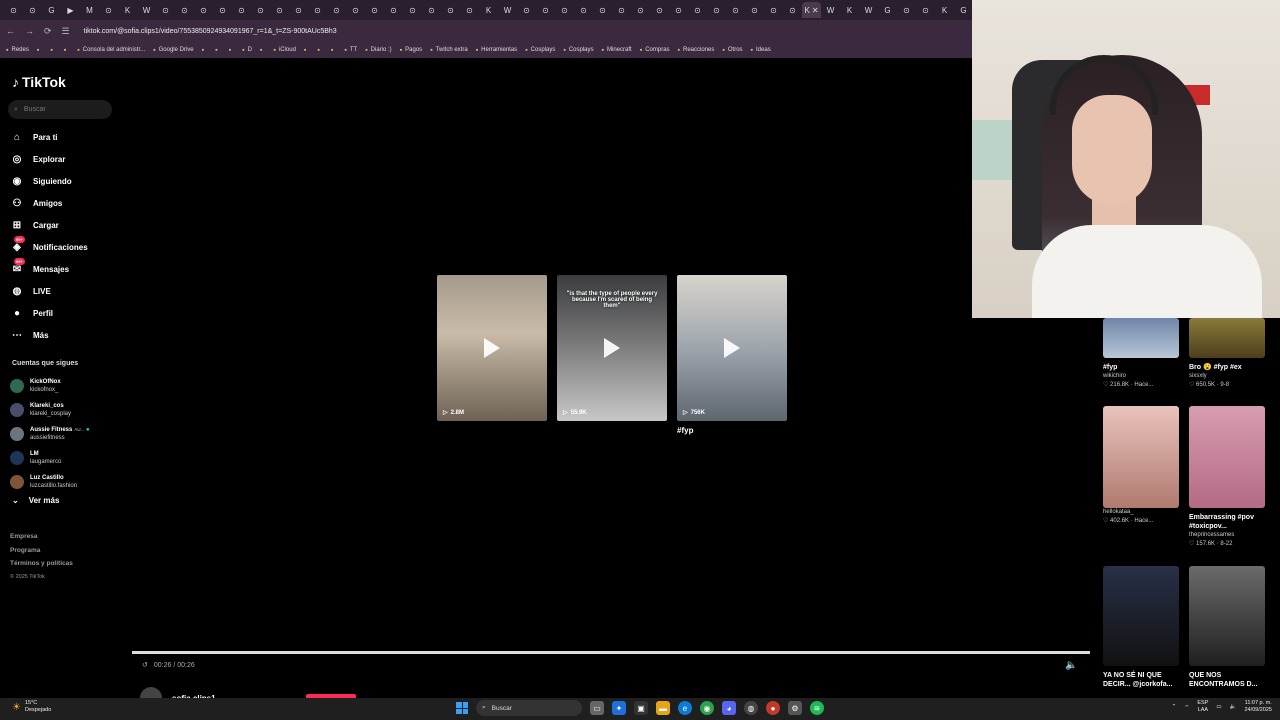 This screenshot has width=1280, height=720. I want to click on related-video: Bro 😮 #fyp #ex sixsxly ♡ 650.5K · 9-8, so click(1227, 354).